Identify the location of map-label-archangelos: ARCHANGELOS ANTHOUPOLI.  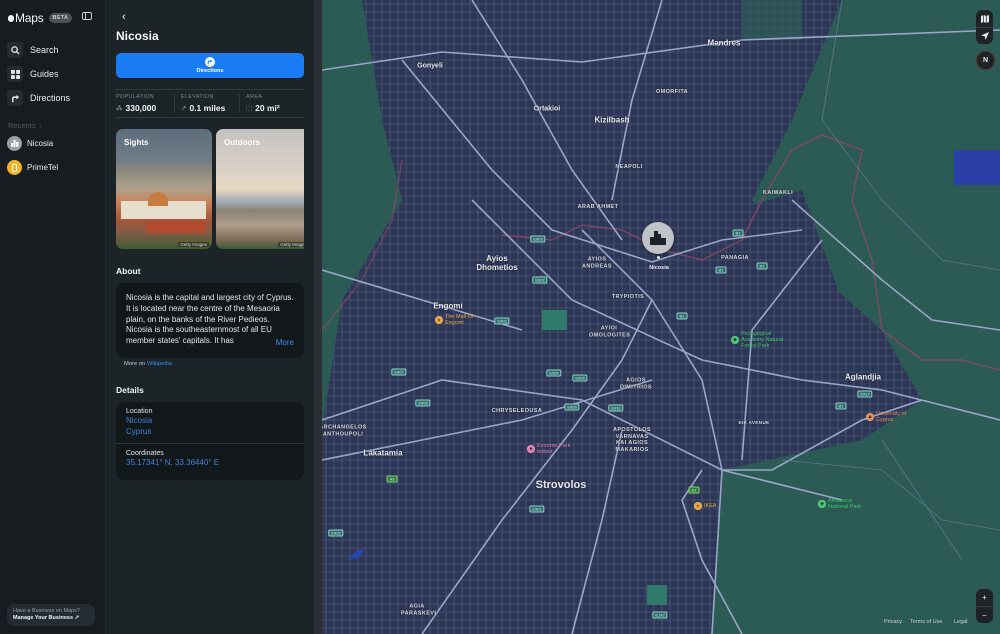
(344, 431).